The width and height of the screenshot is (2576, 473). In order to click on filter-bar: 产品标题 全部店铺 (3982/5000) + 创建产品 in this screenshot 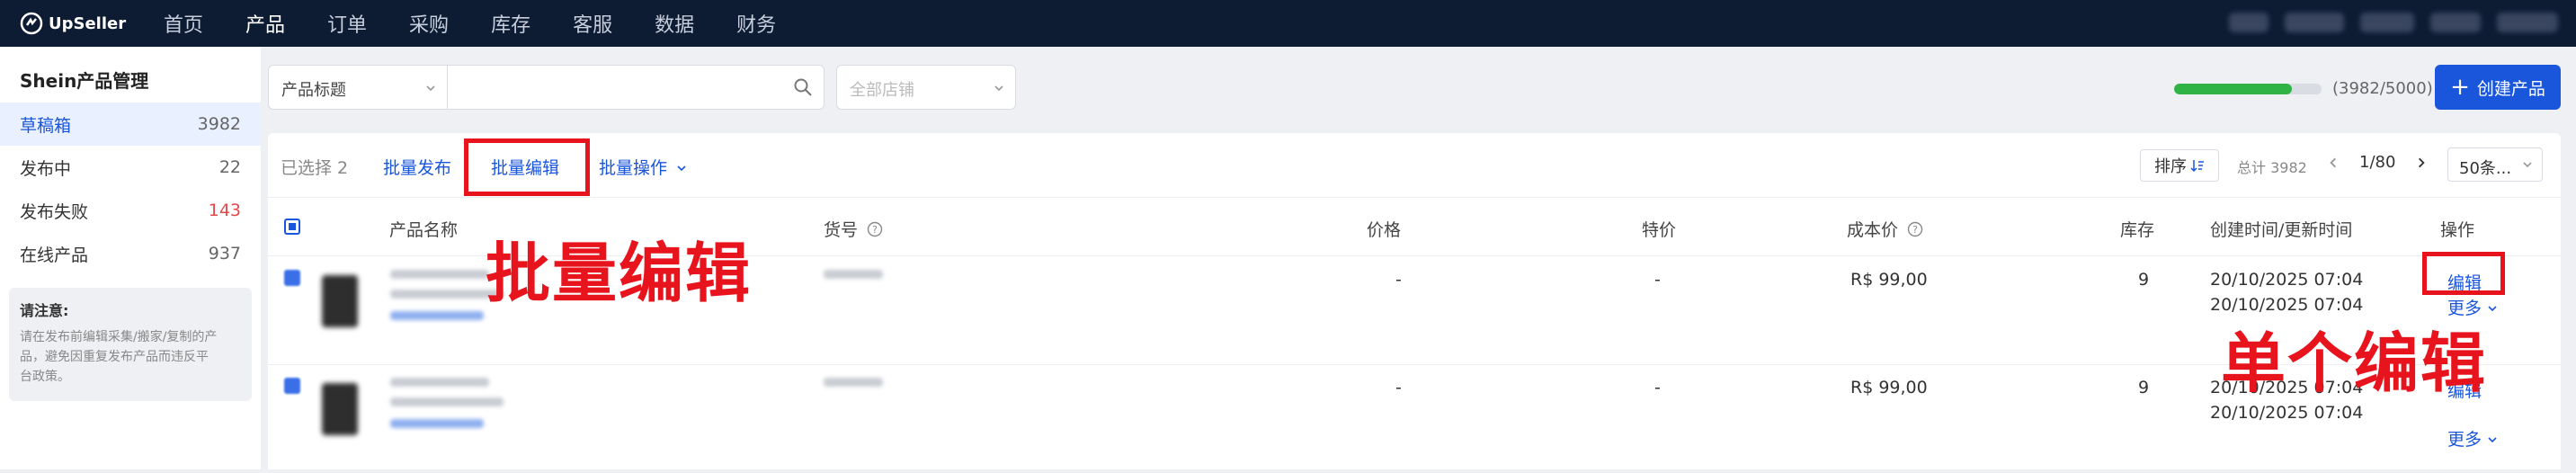, I will do `click(1415, 87)`.